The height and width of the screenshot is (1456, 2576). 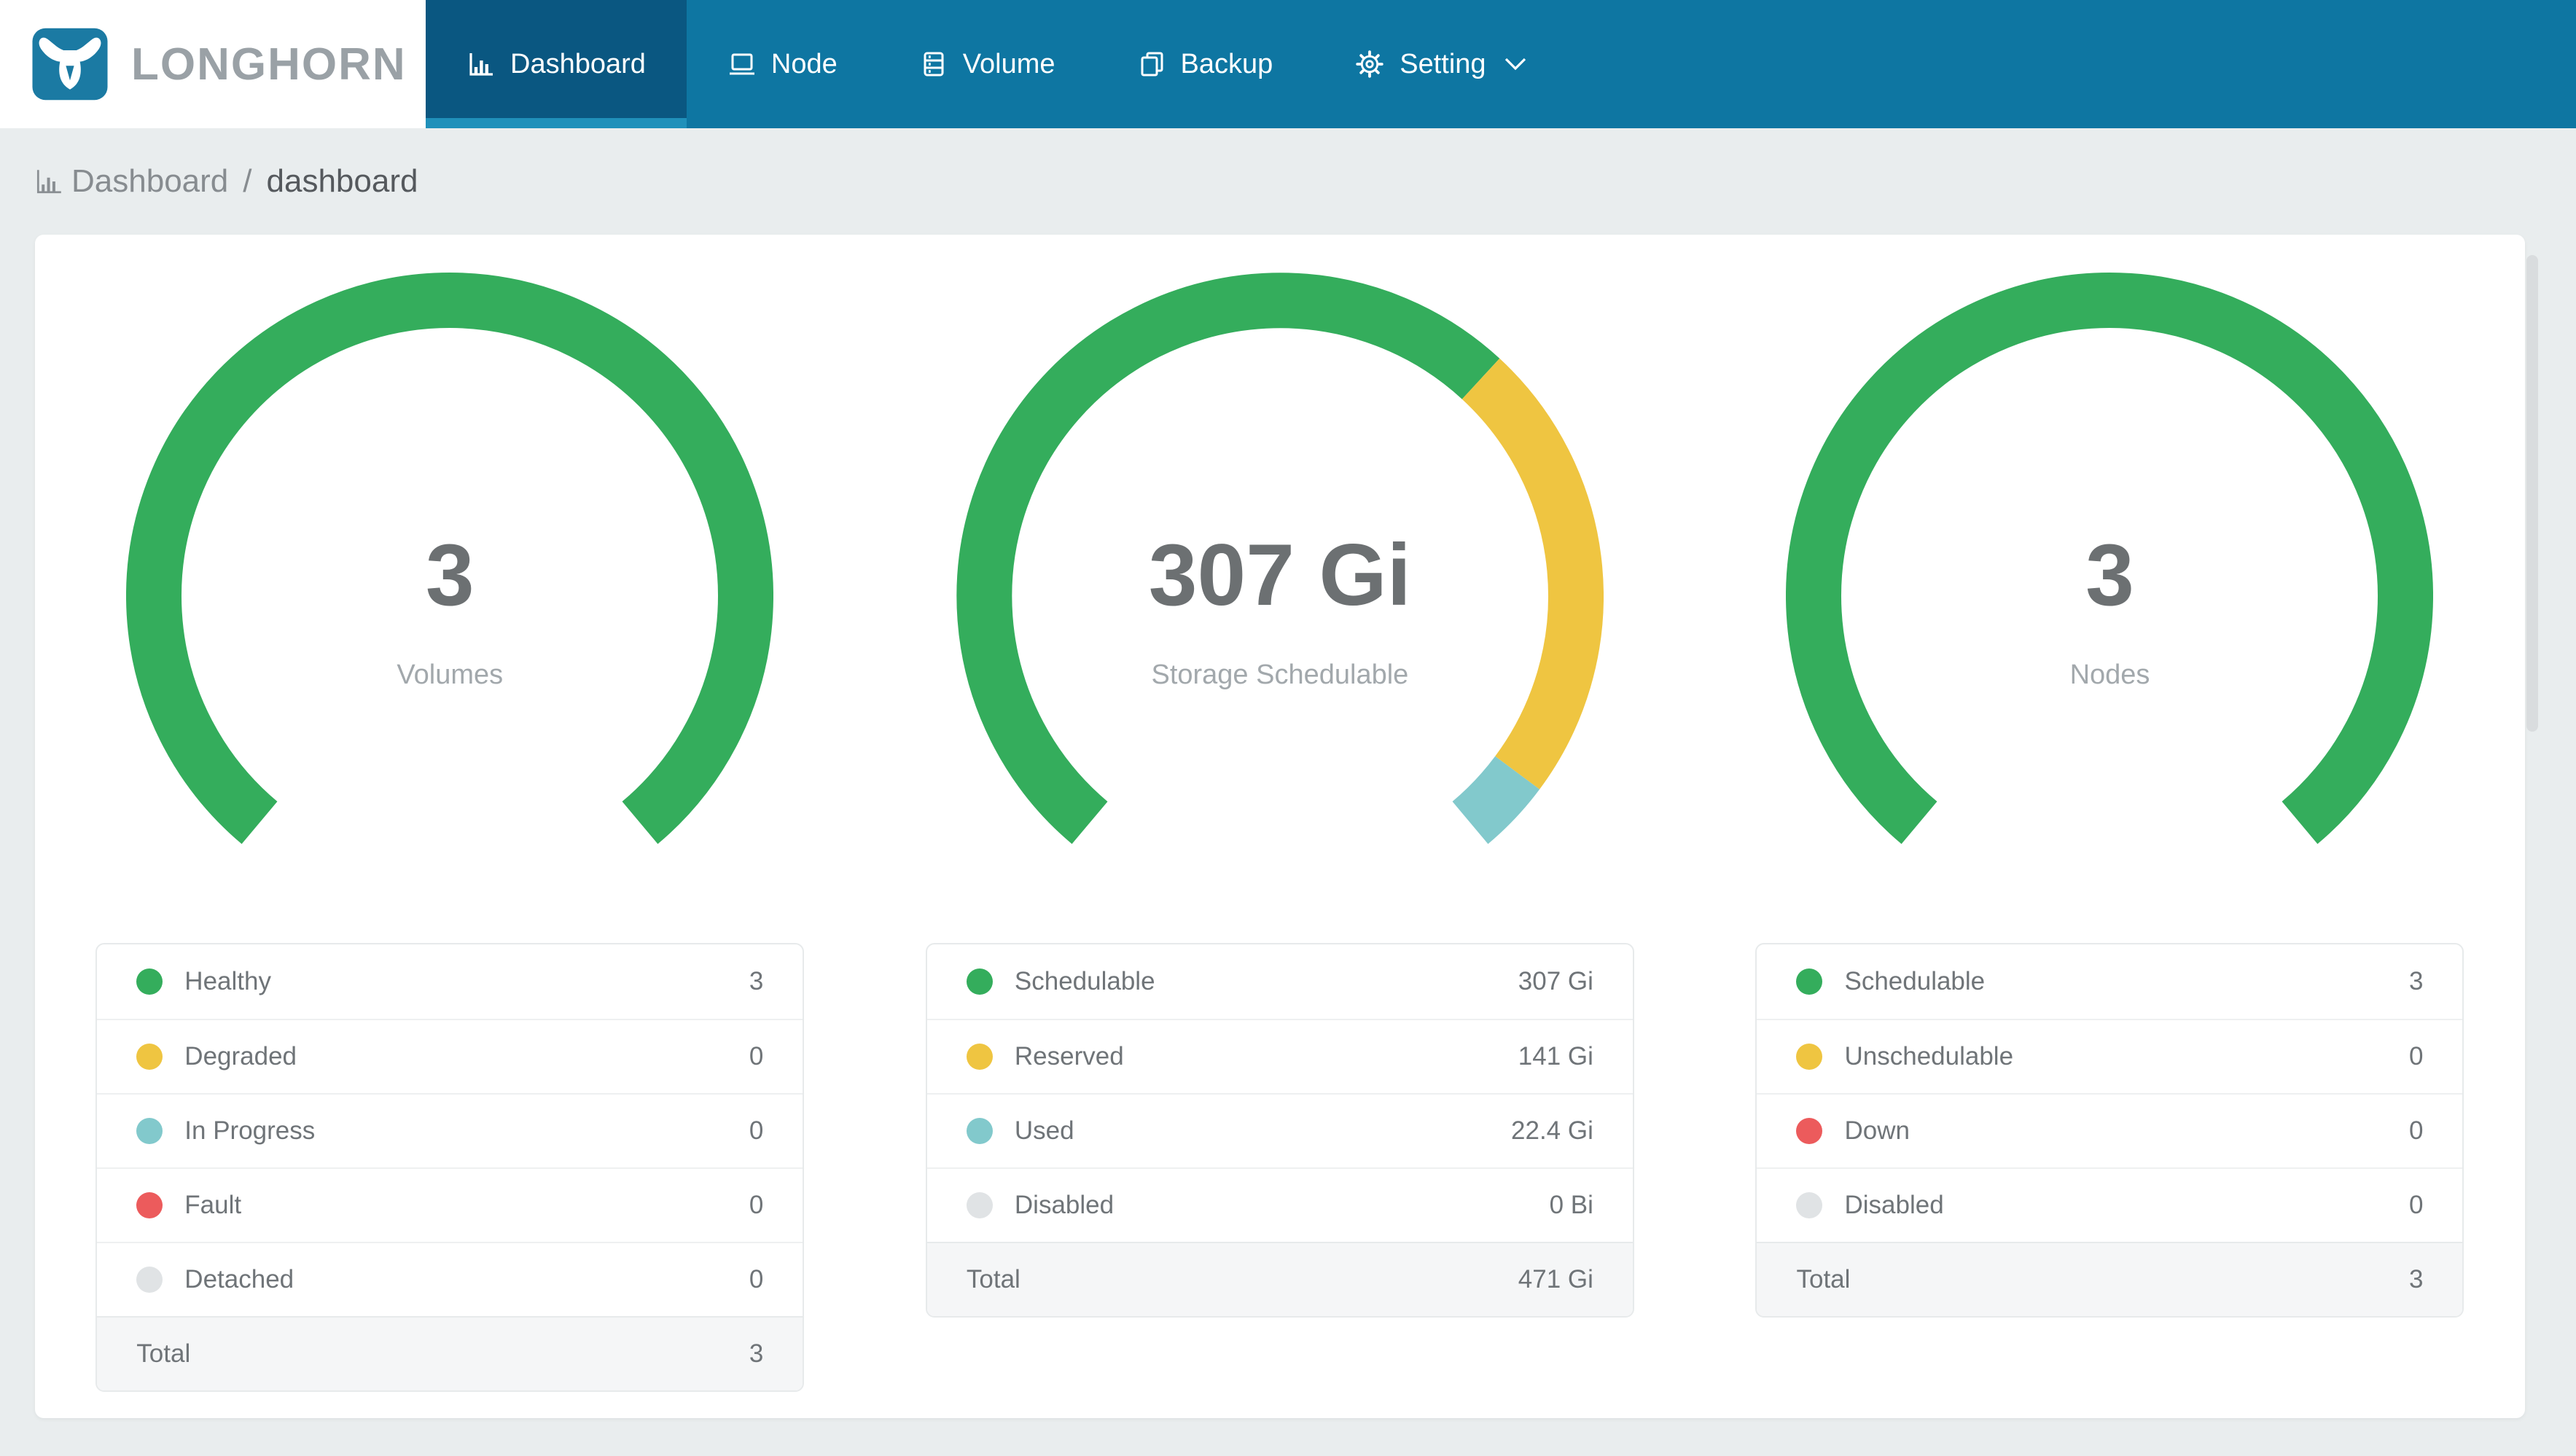 I want to click on legend-row: Detached 0, so click(x=450, y=1279).